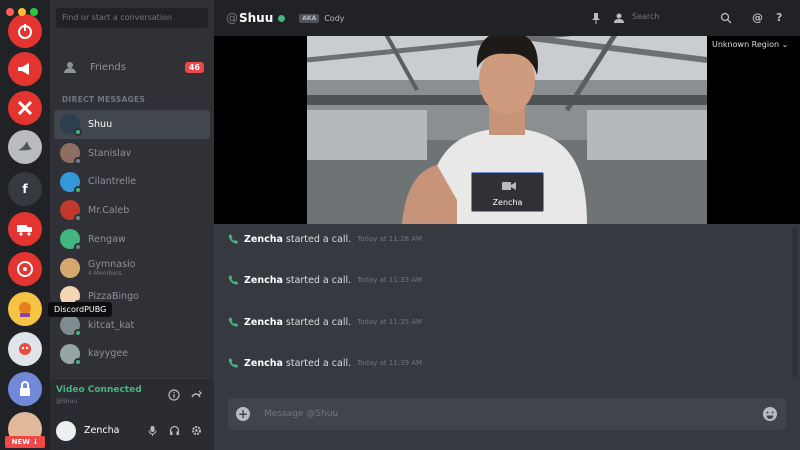 Image resolution: width=800 pixels, height=450 pixels. What do you see at coordinates (507, 192) in the screenshot?
I see `local-video-pip: Zencha` at bounding box center [507, 192].